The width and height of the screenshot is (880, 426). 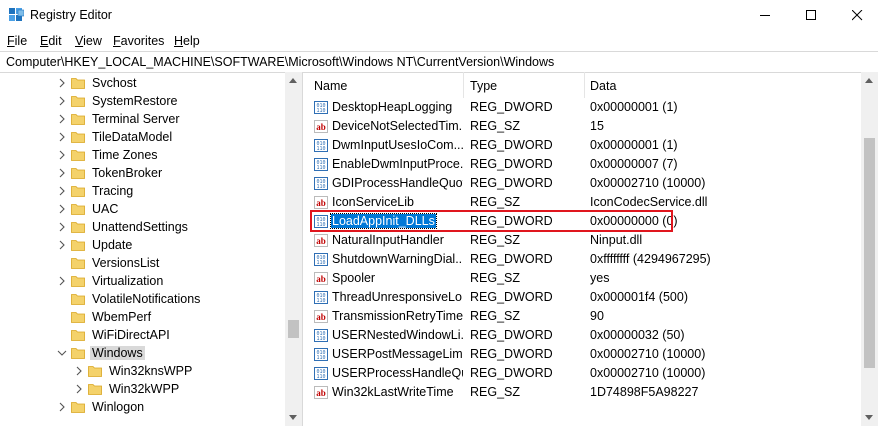 What do you see at coordinates (634, 164) in the screenshot?
I see `value-data: 0x00000007 (7)` at bounding box center [634, 164].